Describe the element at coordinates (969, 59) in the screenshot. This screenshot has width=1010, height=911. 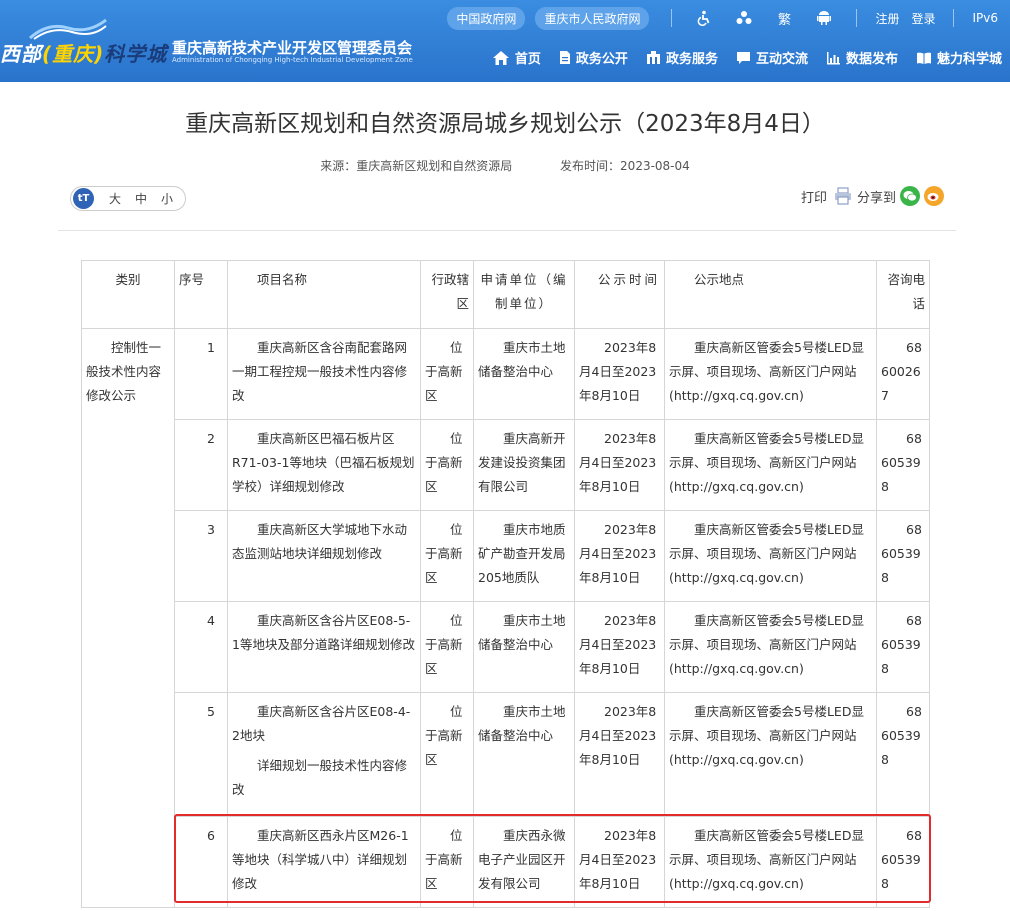
I see `nav-label: 魅力科学城` at that location.